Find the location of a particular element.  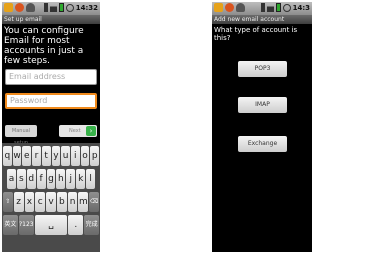

imap-button: IMAP is located at coordinates (262, 105).